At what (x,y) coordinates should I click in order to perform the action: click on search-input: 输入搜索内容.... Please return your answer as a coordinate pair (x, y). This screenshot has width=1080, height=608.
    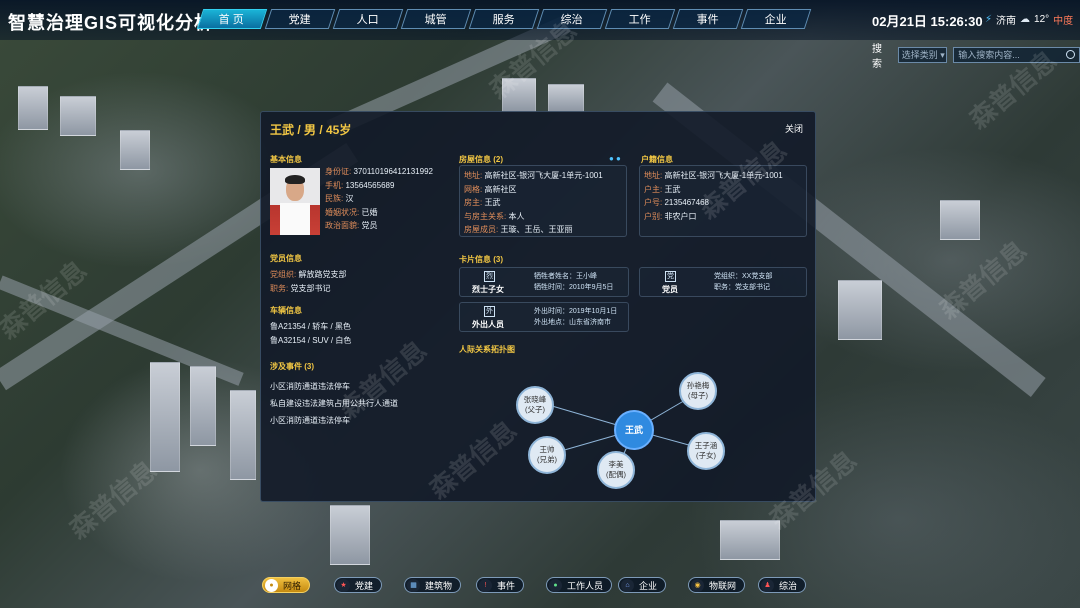
    Looking at the image, I should click on (1016, 55).